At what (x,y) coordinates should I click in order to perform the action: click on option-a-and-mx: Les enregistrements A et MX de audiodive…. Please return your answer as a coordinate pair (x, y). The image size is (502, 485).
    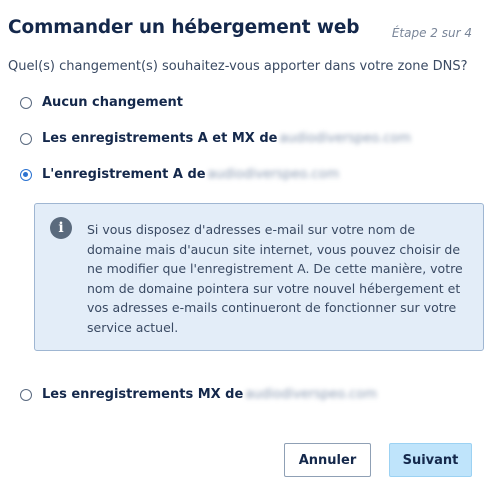
    Looking at the image, I should click on (215, 138).